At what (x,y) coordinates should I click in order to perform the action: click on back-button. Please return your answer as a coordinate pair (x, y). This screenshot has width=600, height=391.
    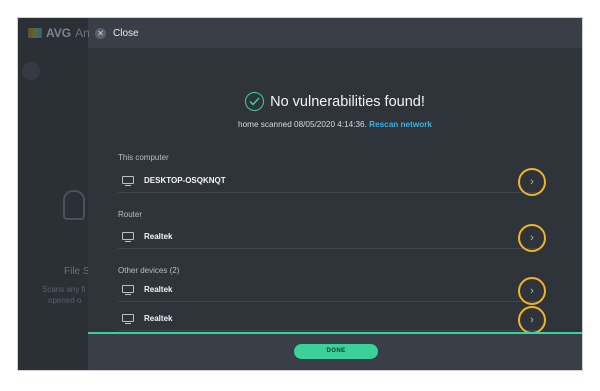
    Looking at the image, I should click on (31, 71).